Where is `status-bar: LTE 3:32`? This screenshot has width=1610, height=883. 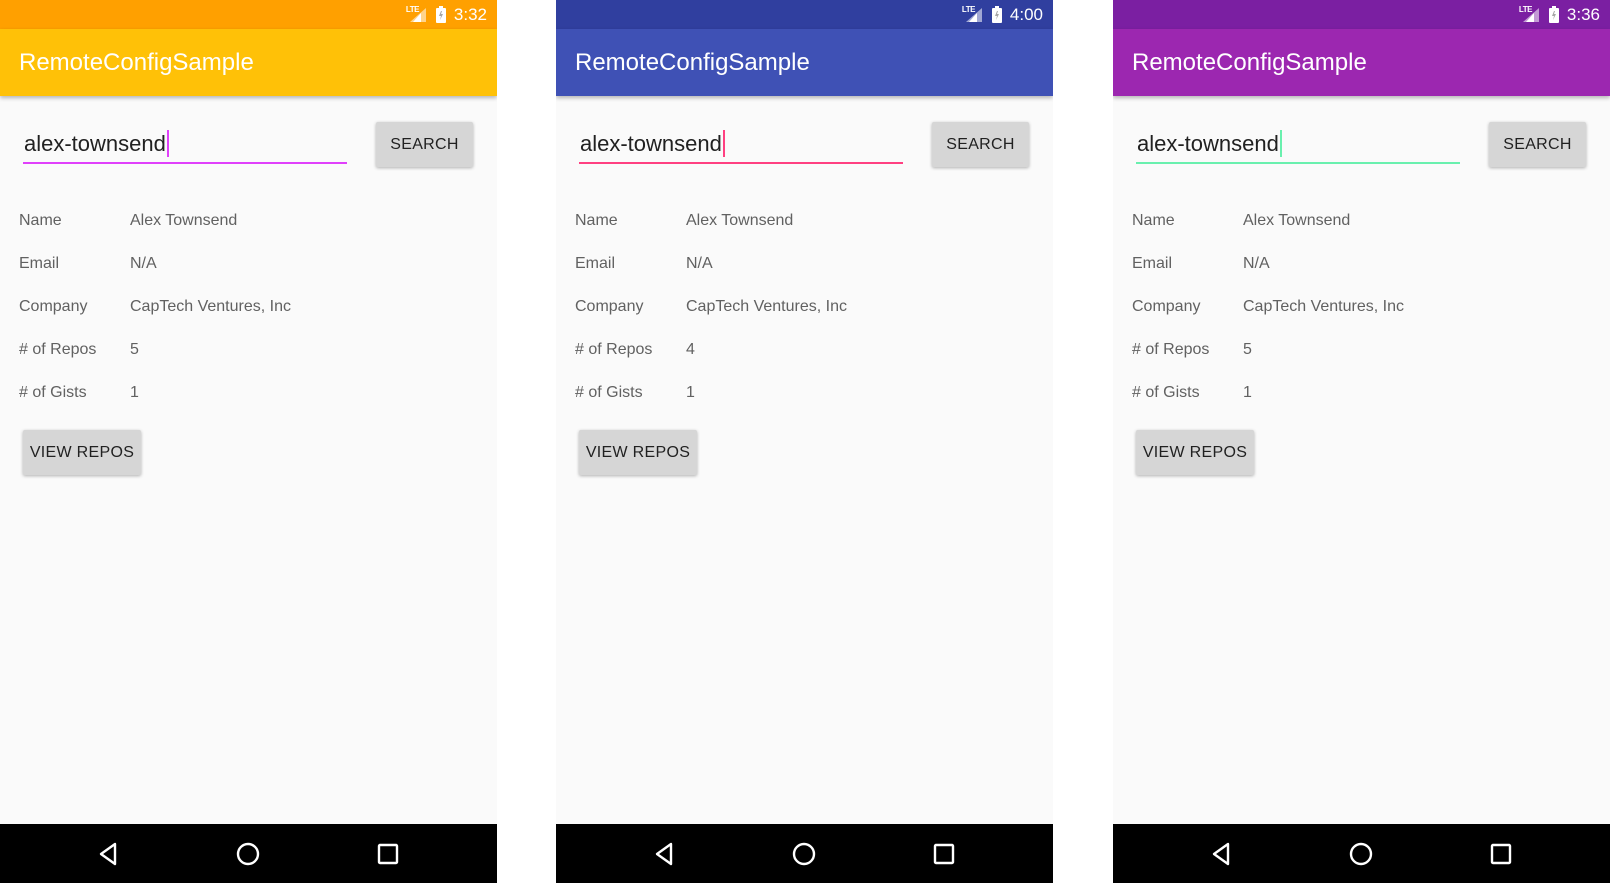
status-bar: LTE 3:32 is located at coordinates (248, 14).